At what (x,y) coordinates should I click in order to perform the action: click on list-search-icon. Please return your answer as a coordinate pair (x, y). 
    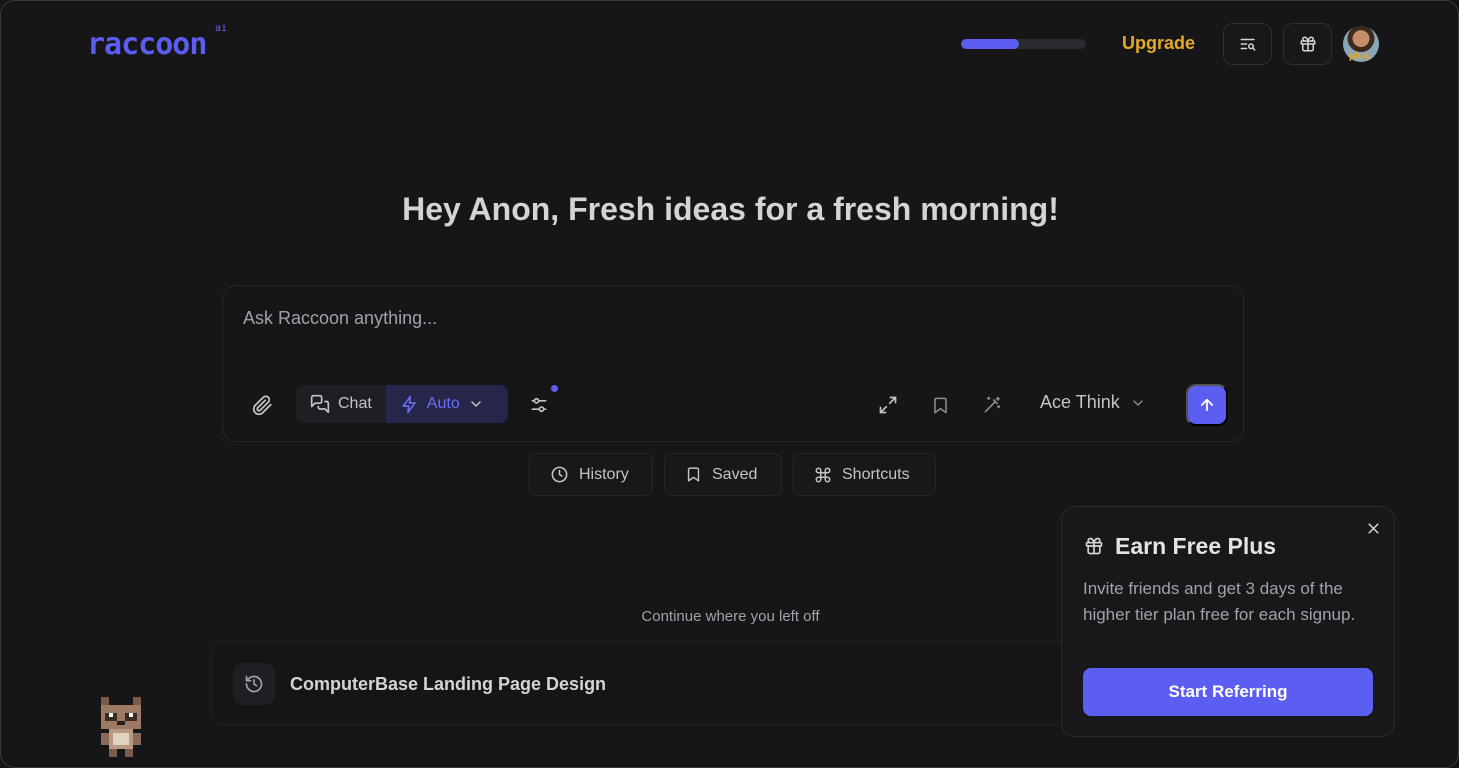
    Looking at the image, I should click on (1247, 44).